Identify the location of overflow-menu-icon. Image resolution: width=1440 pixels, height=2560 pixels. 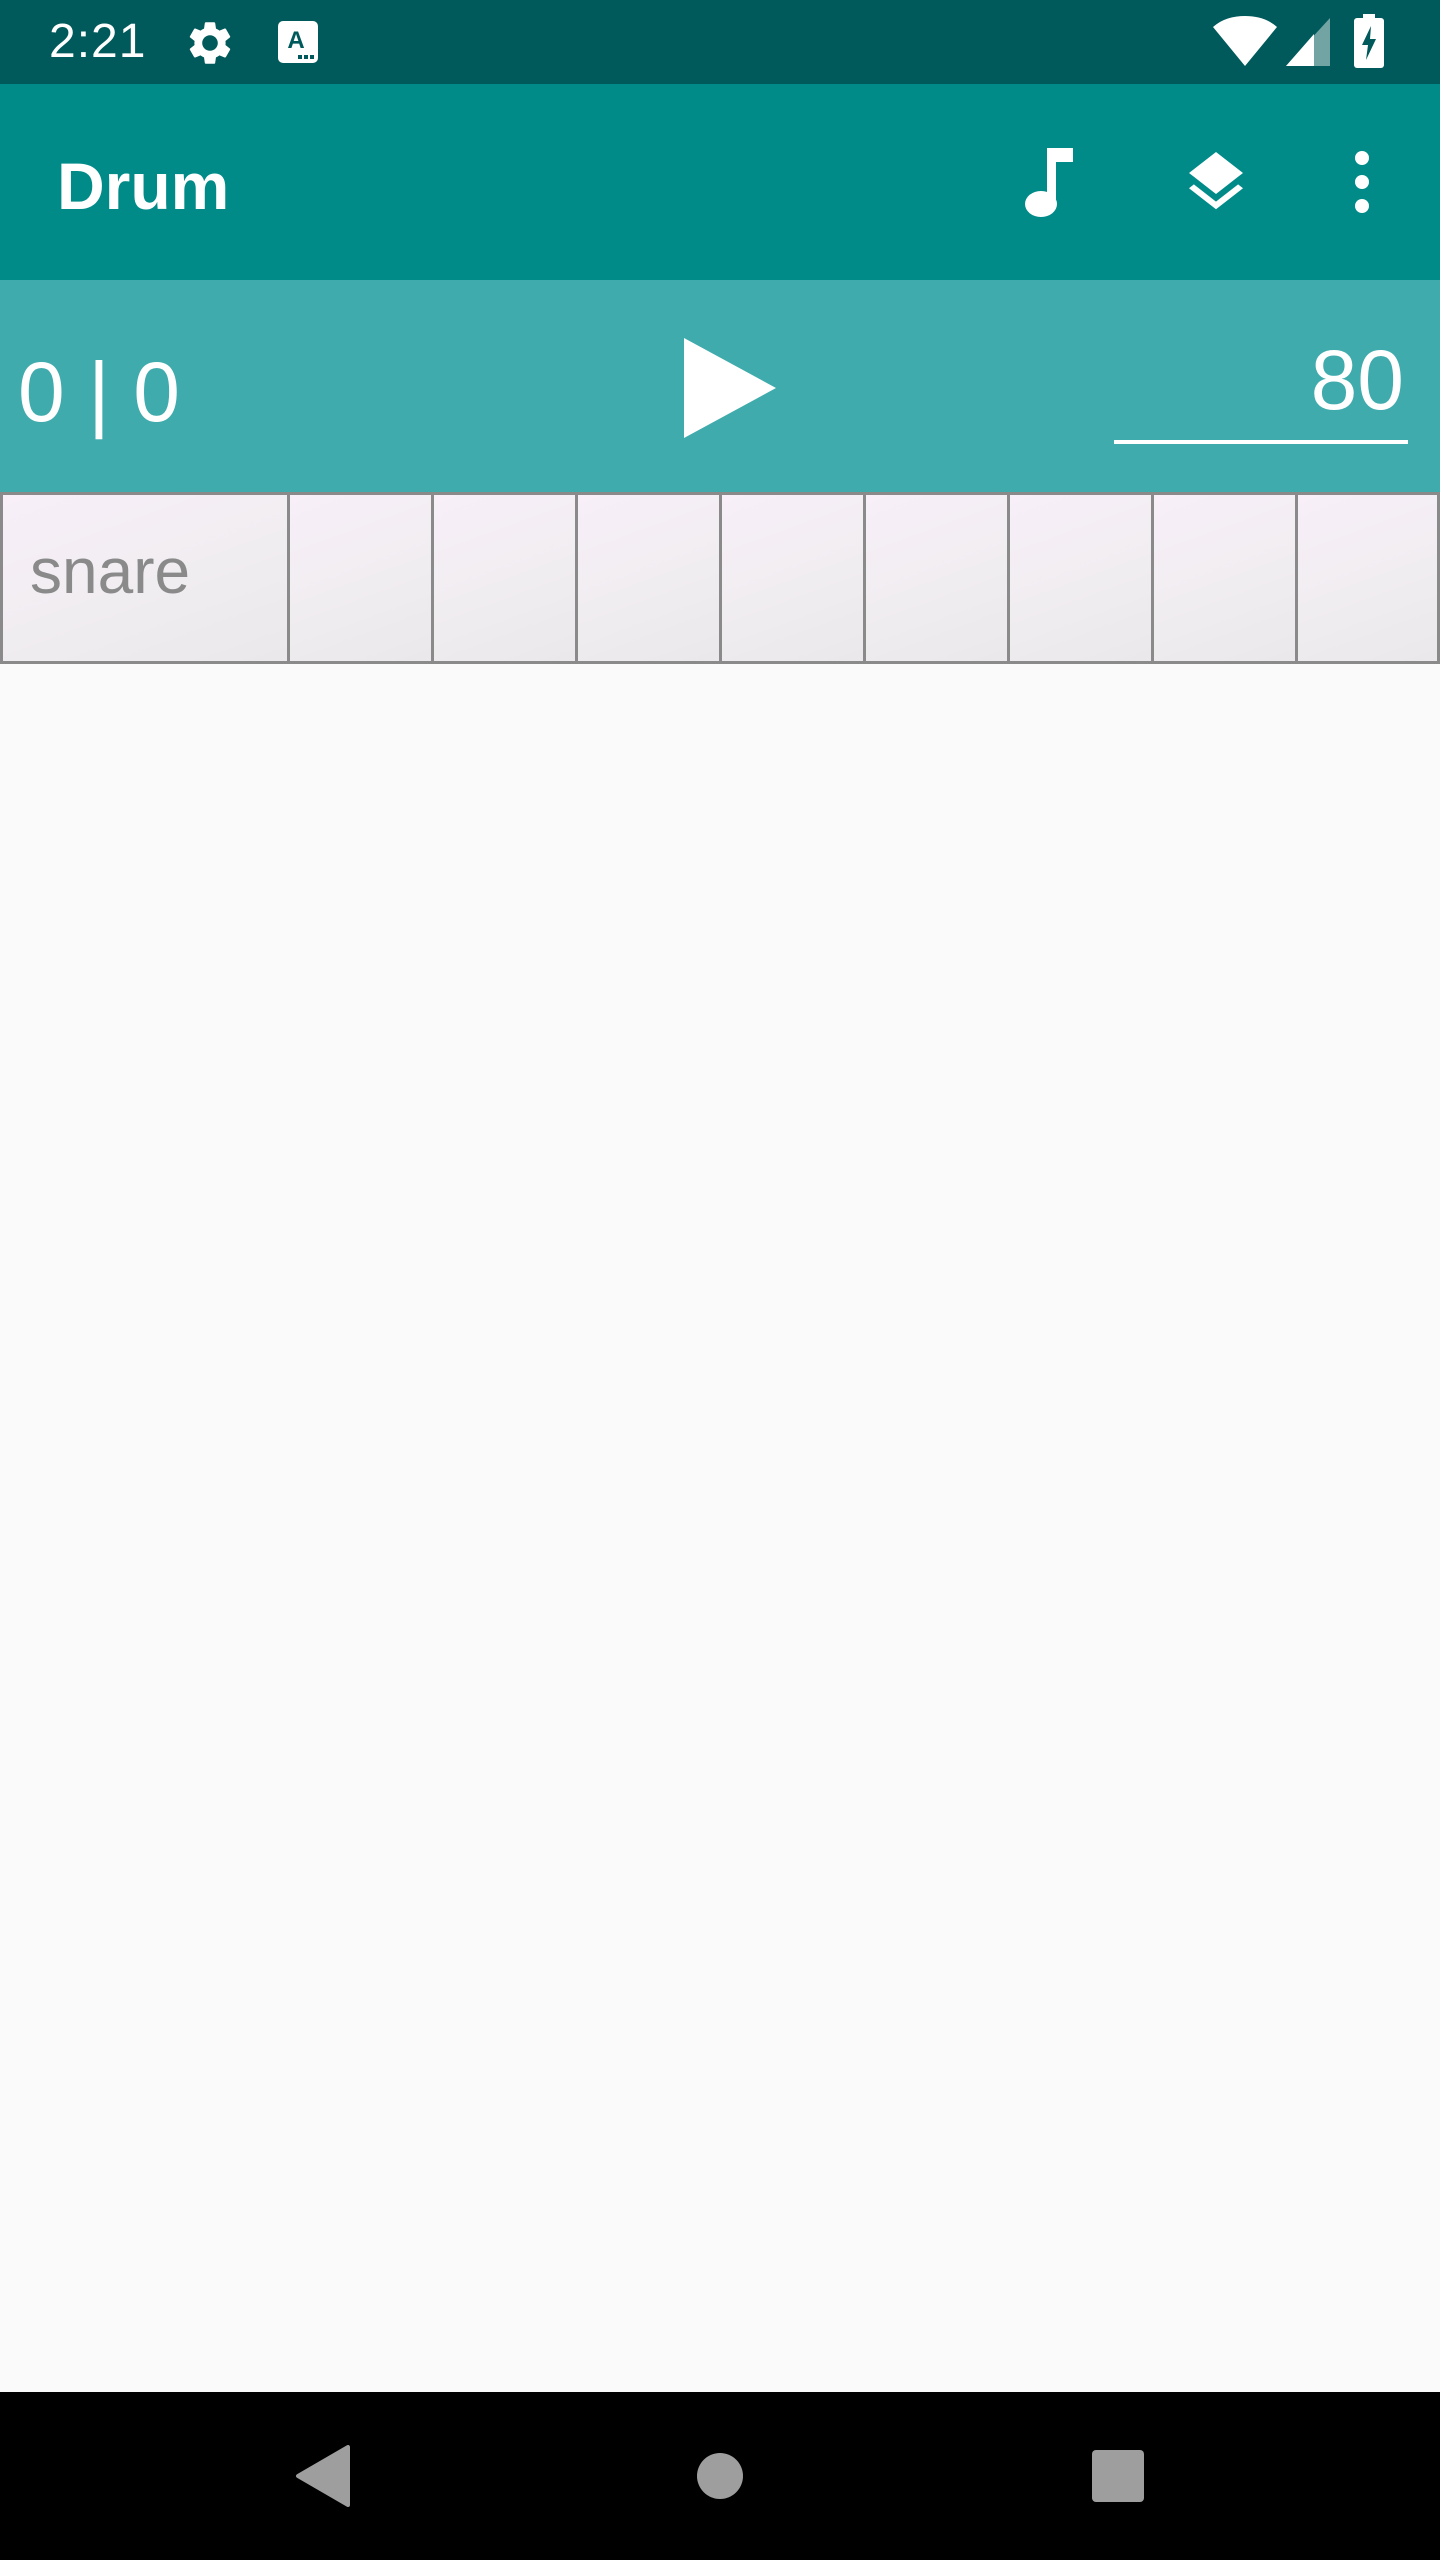
(1362, 182).